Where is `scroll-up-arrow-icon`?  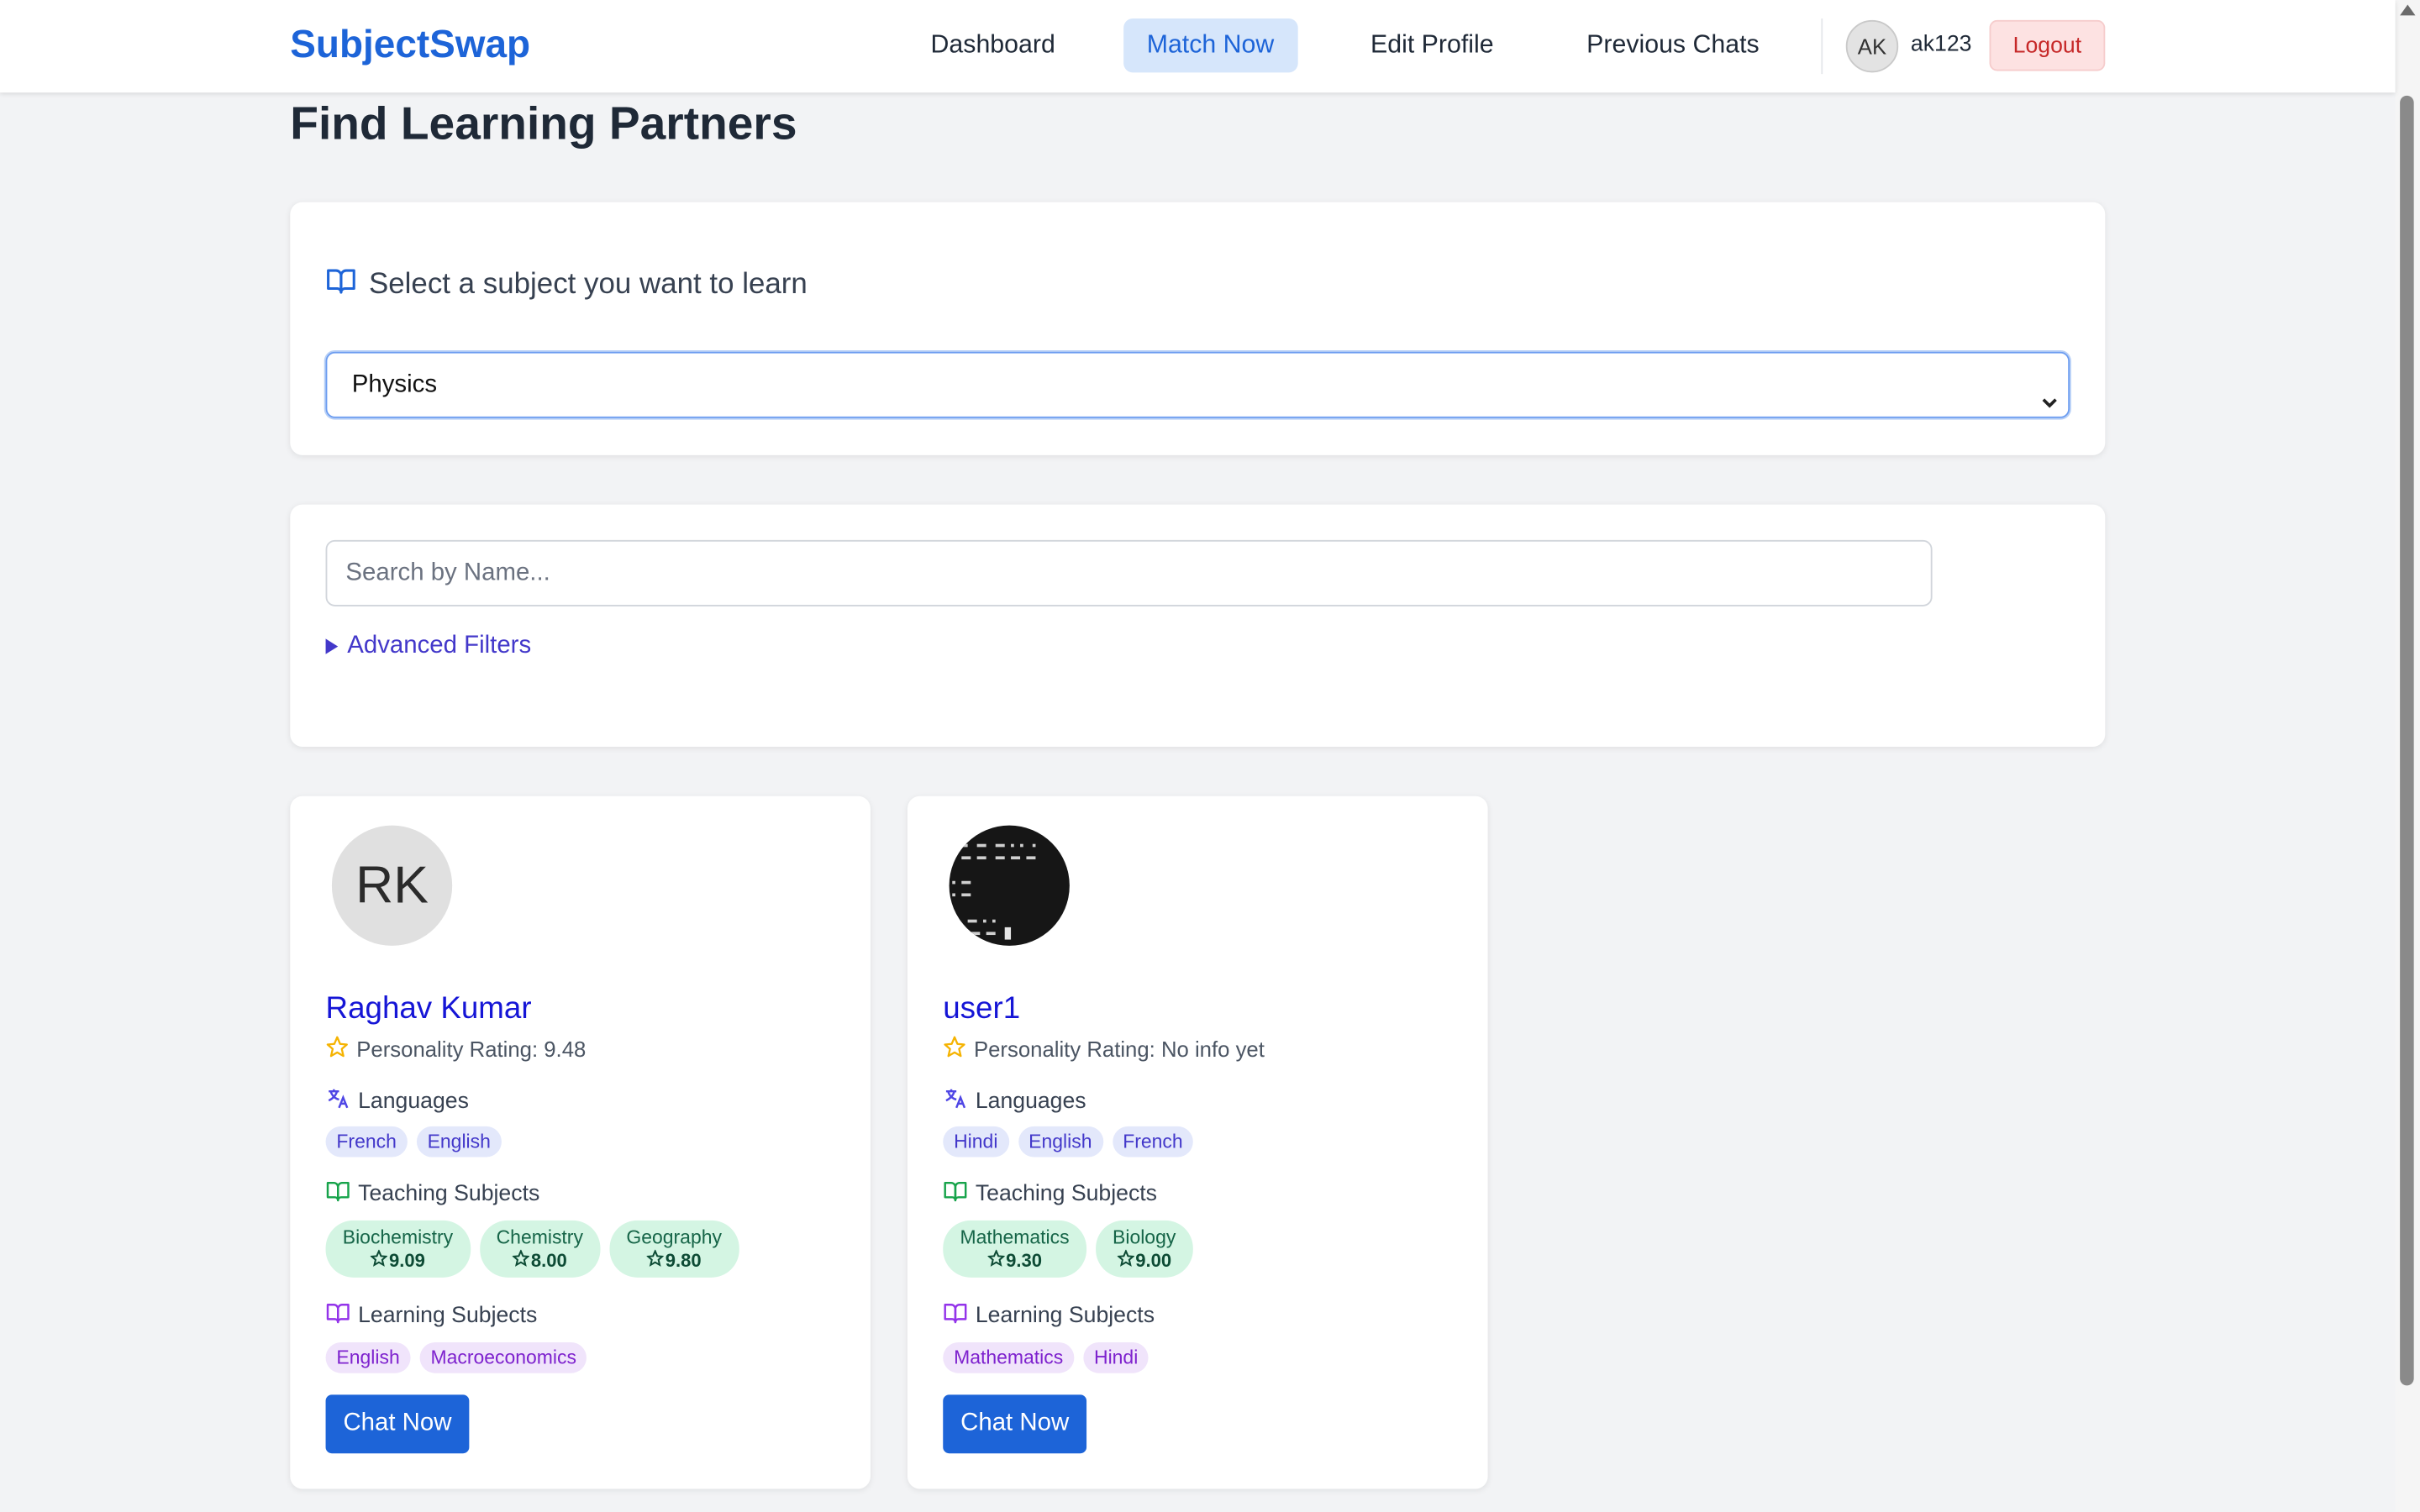 scroll-up-arrow-icon is located at coordinates (2408, 10).